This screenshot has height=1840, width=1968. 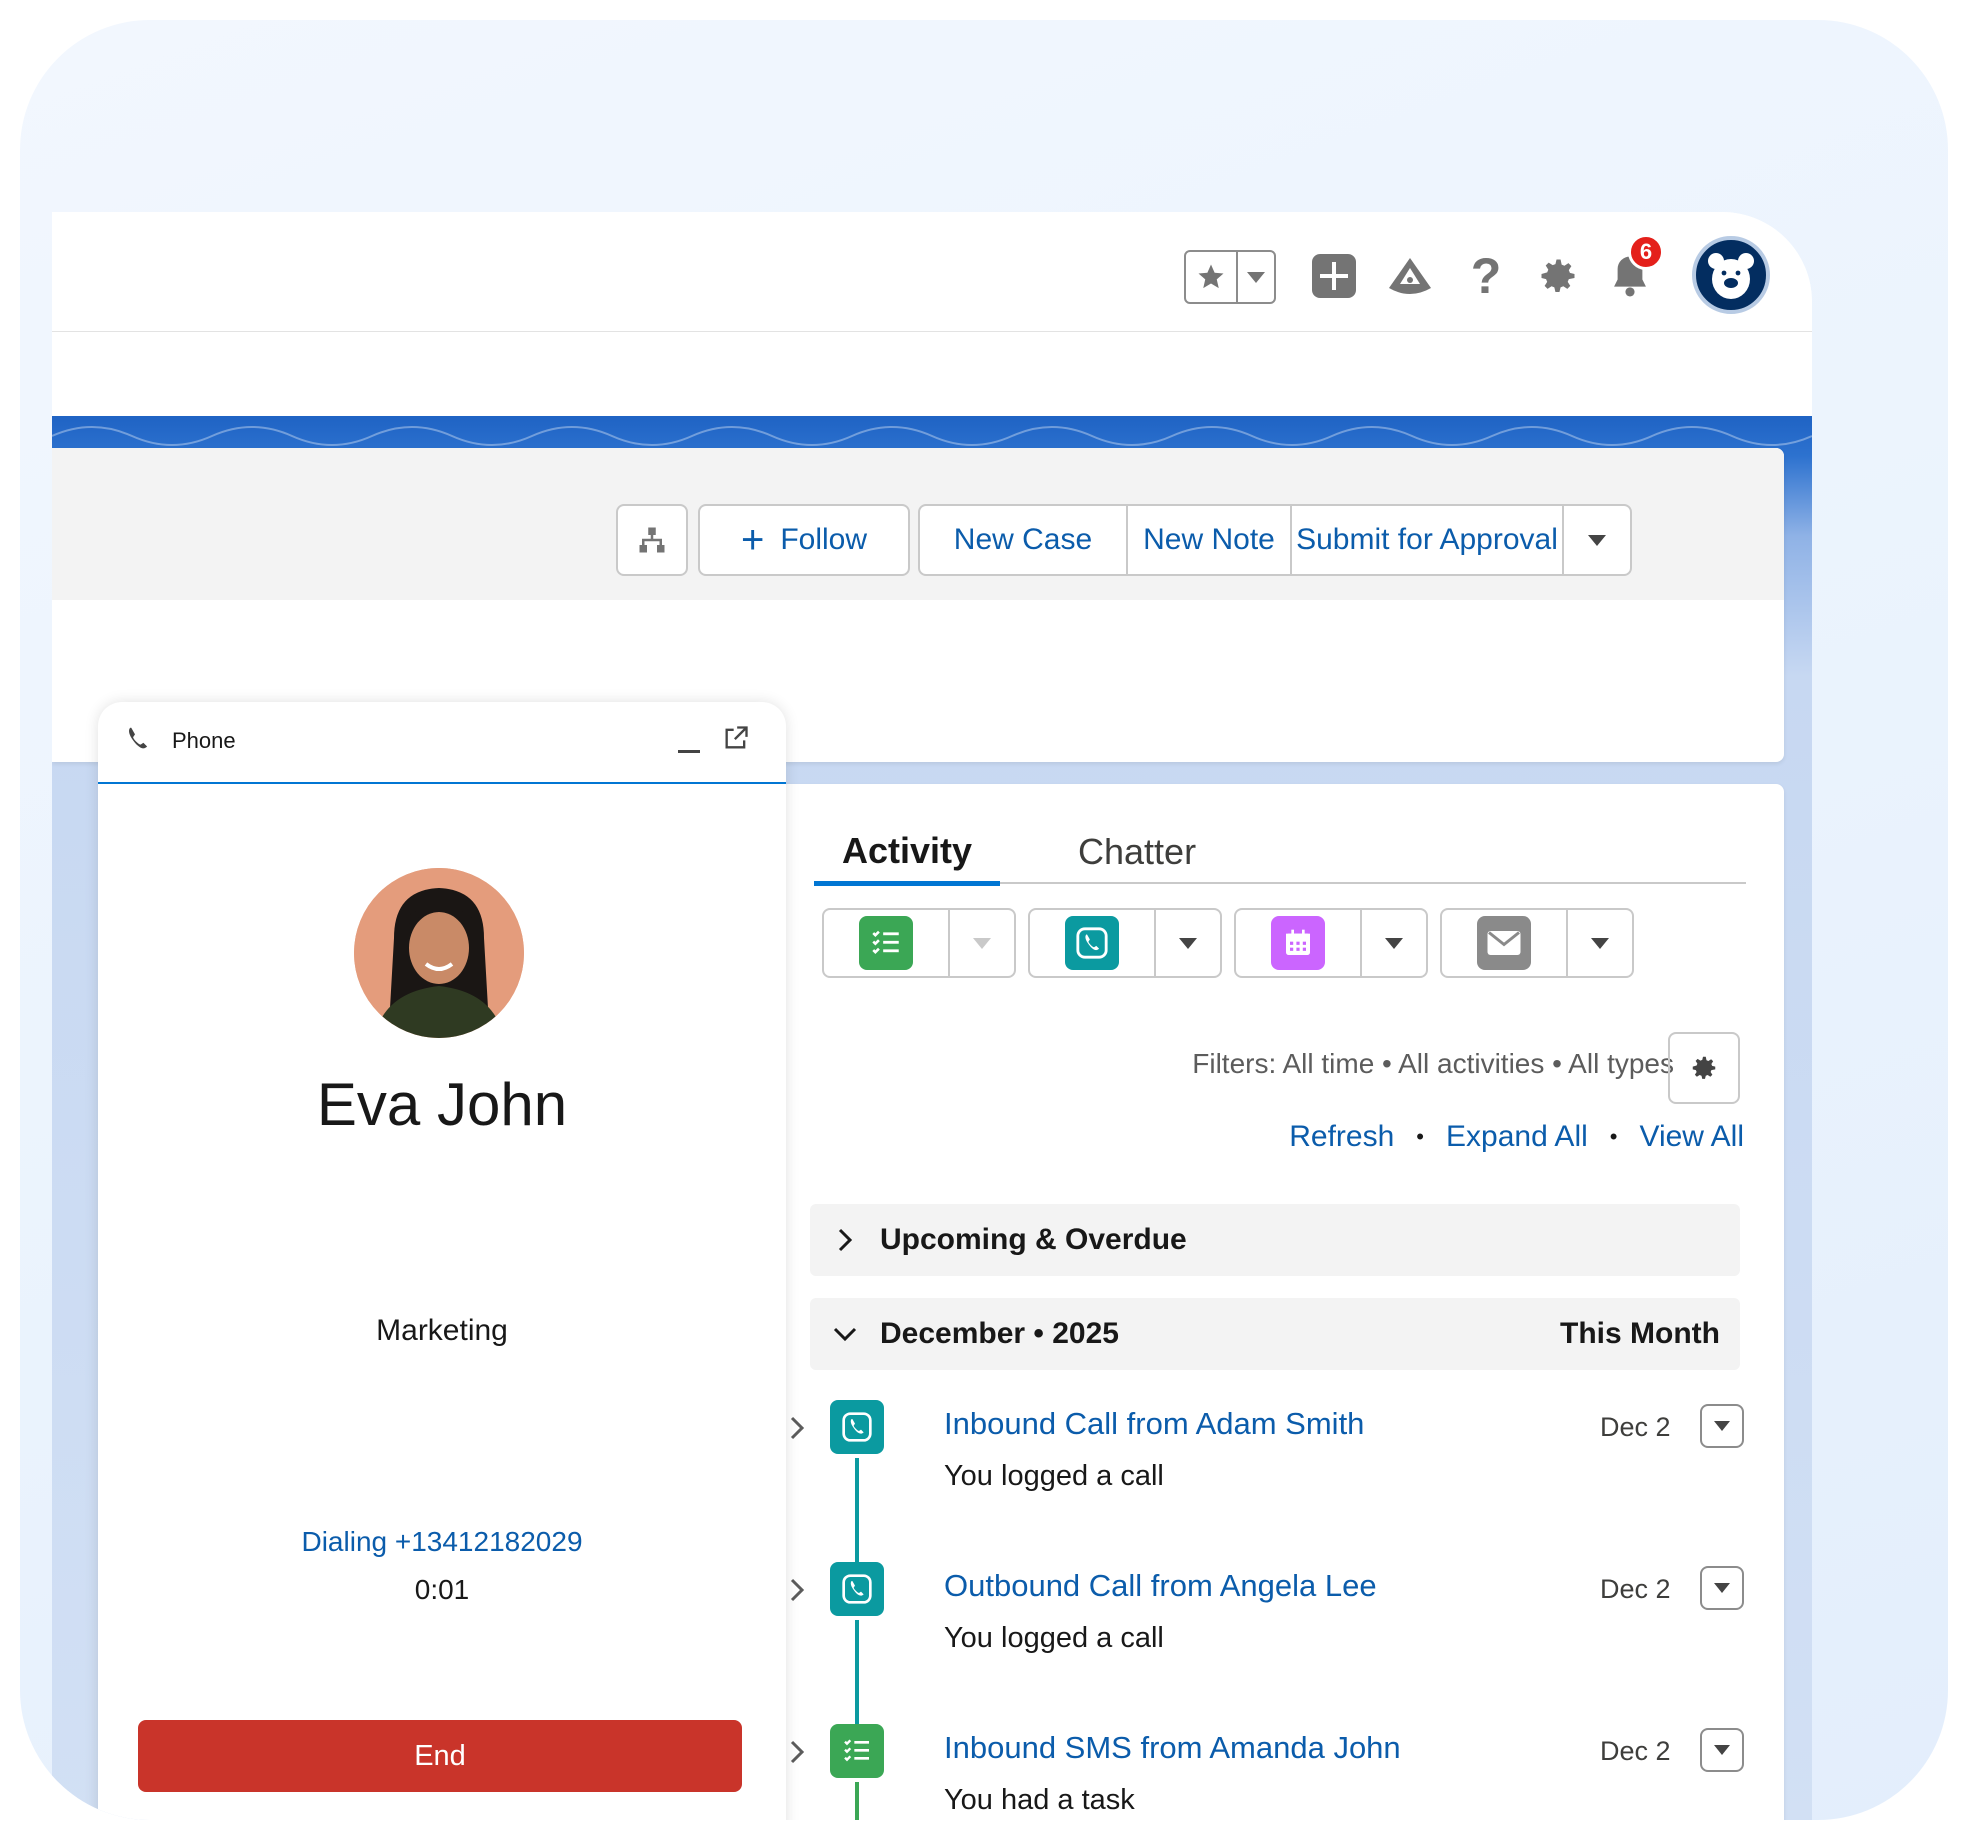 I want to click on activity-links: Refresh • Expand All • View All, so click(x=1516, y=1137).